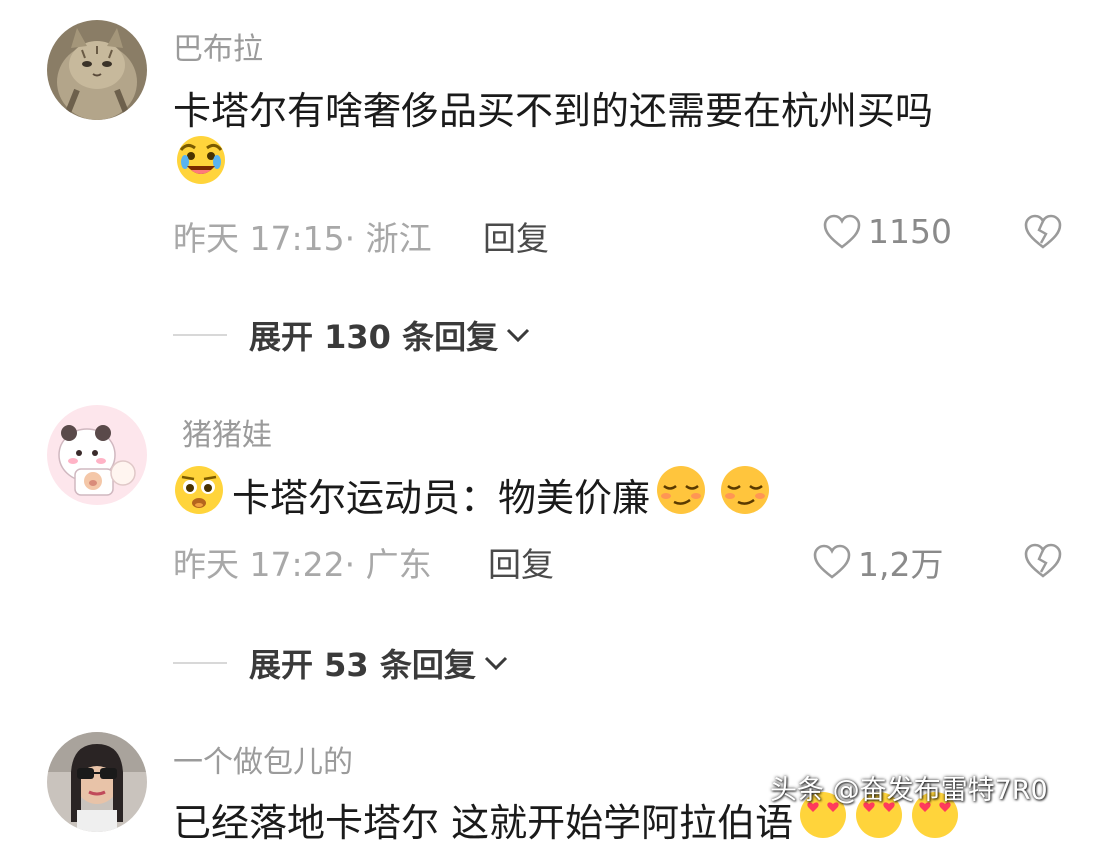  What do you see at coordinates (553, 111) in the screenshot?
I see `comment-text-content: 卡塔尔有啥奢侈品买不到的还需要在杭州买吗` at bounding box center [553, 111].